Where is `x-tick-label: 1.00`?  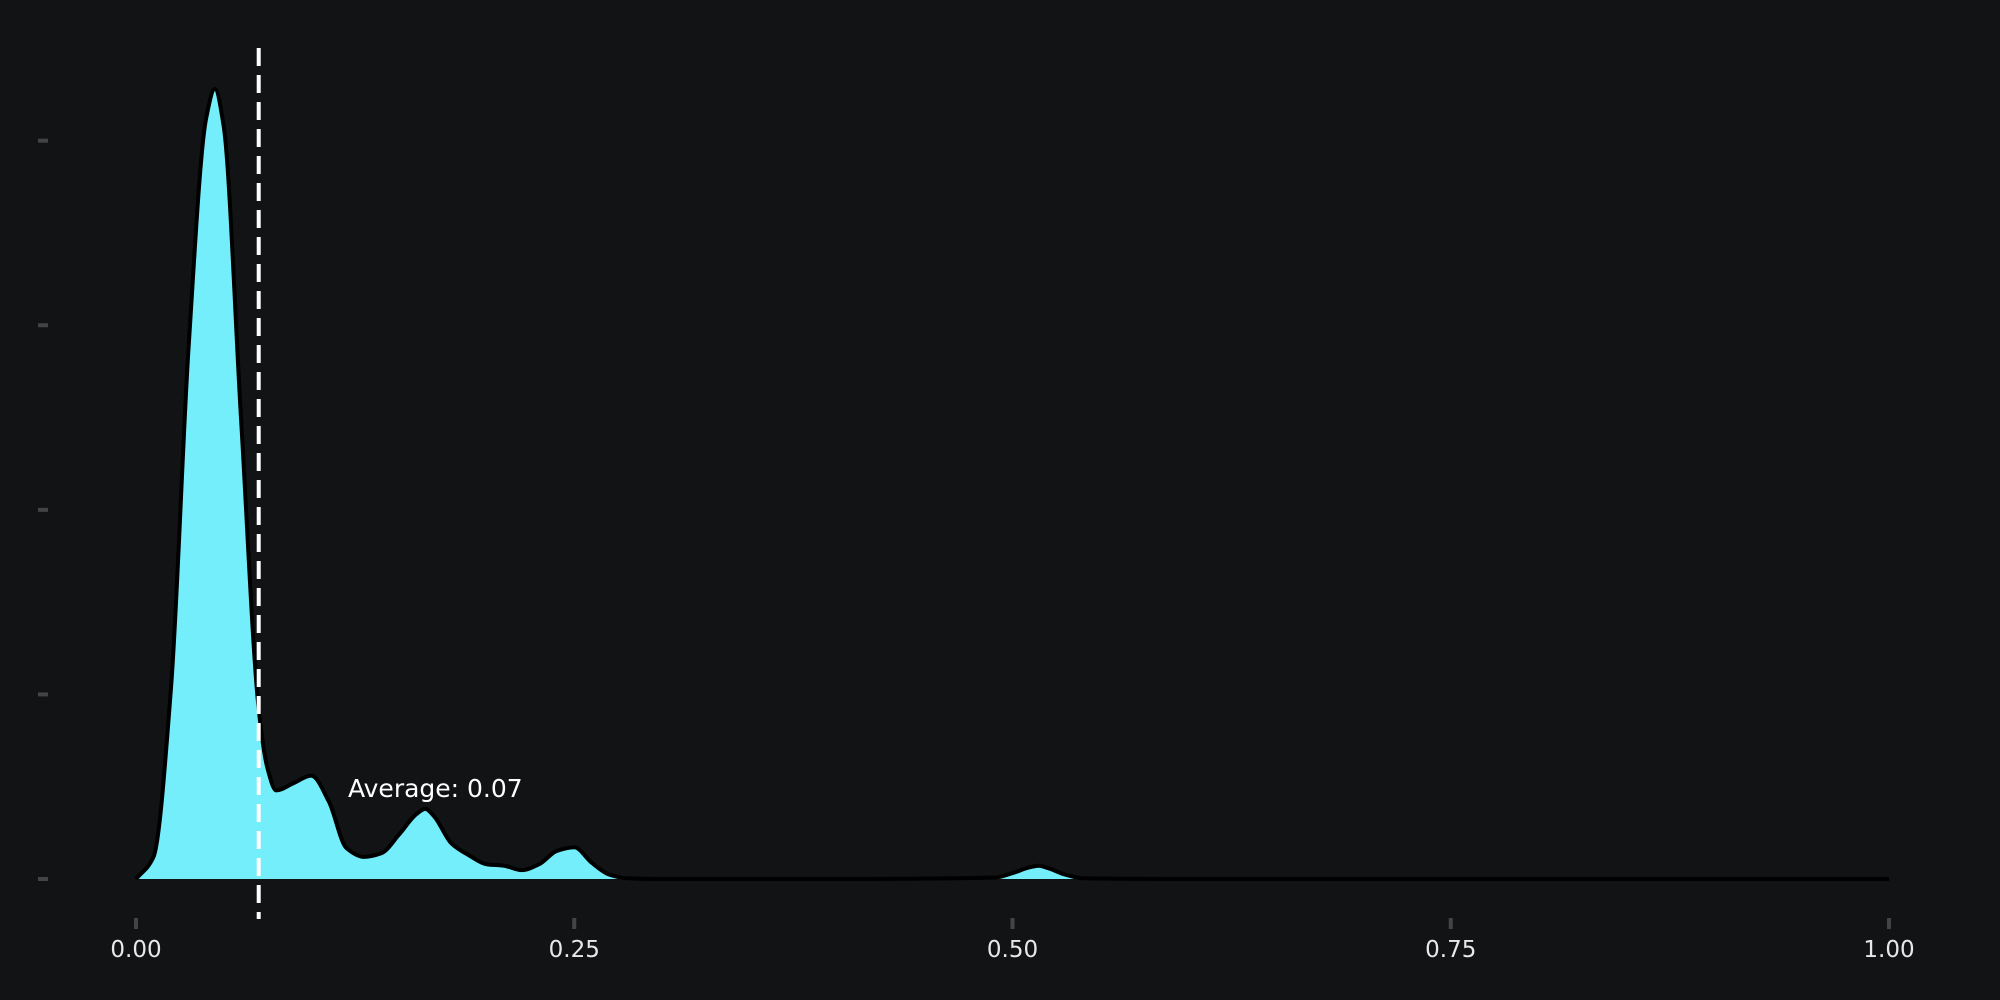
x-tick-label: 1.00 is located at coordinates (1888, 950).